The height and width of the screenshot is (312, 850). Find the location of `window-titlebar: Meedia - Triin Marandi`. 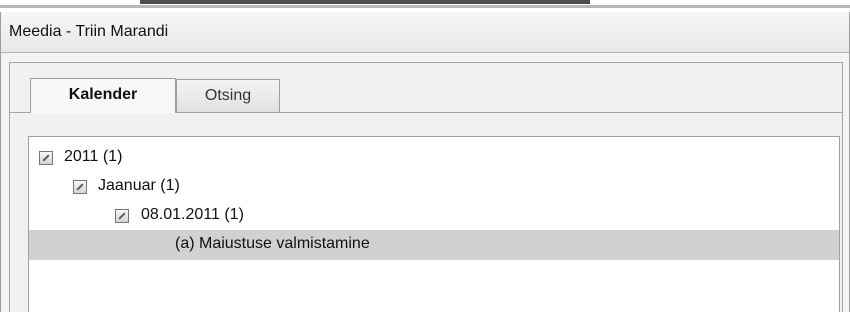

window-titlebar: Meedia - Triin Marandi is located at coordinates (425, 32).